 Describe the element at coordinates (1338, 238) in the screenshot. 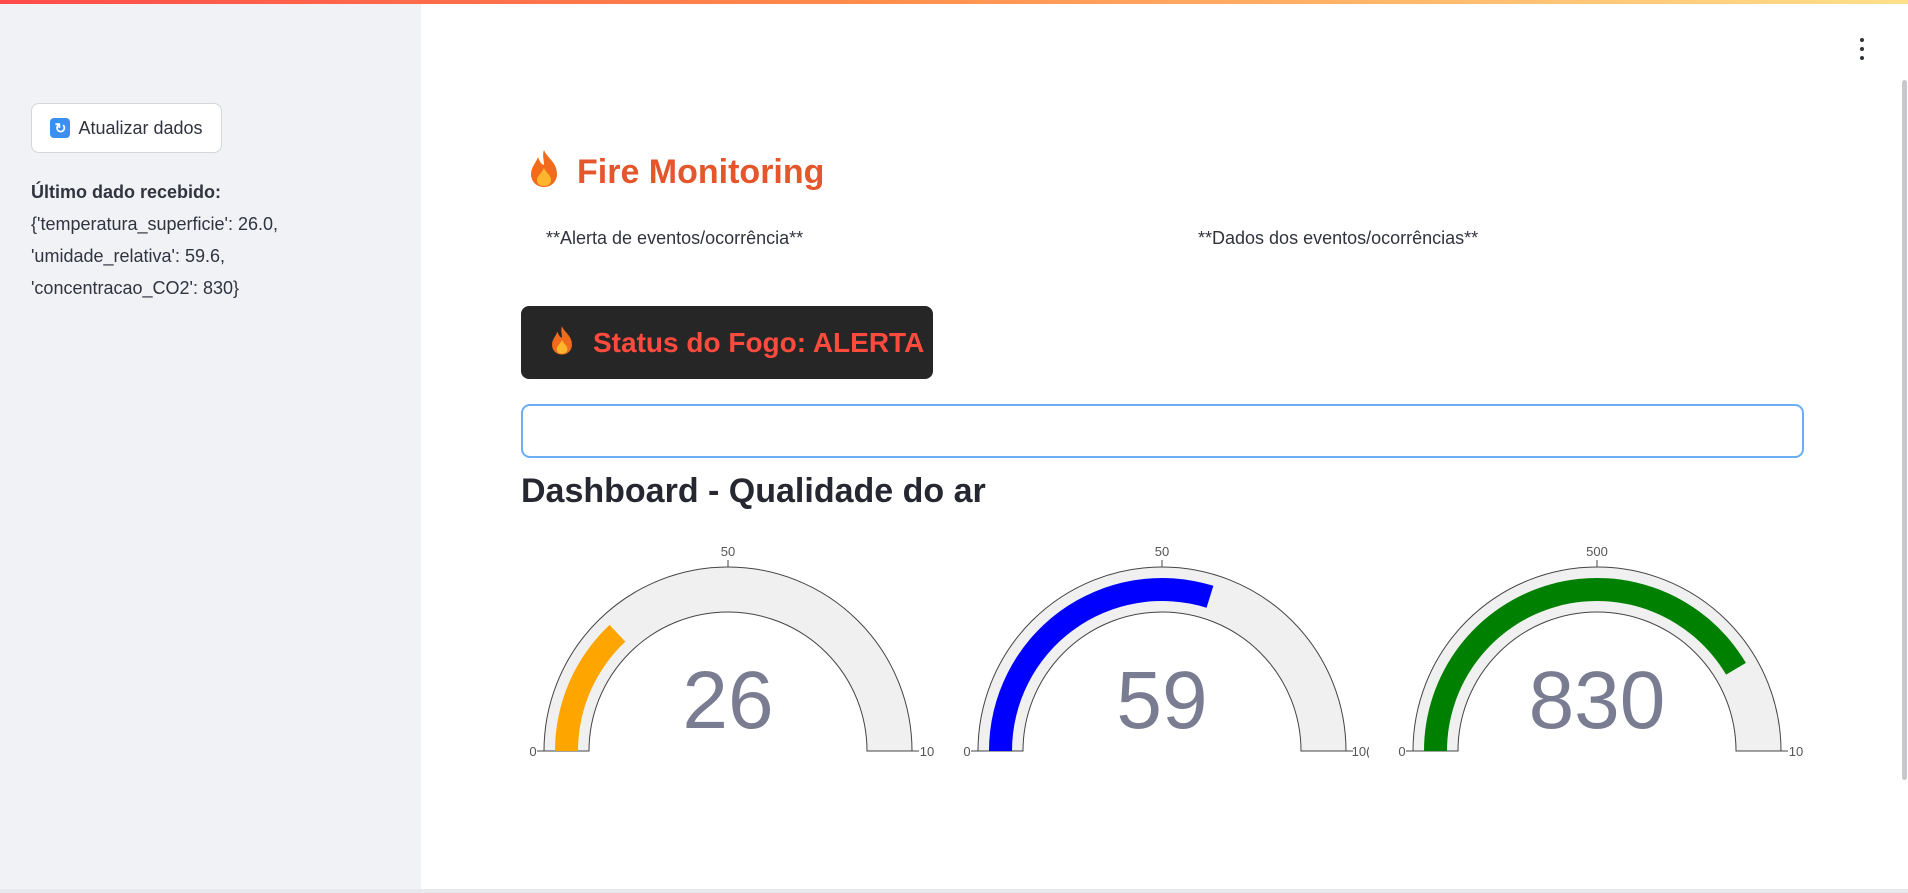

I see `events-column-label: **Dados dos eventos/ocorrências**` at that location.